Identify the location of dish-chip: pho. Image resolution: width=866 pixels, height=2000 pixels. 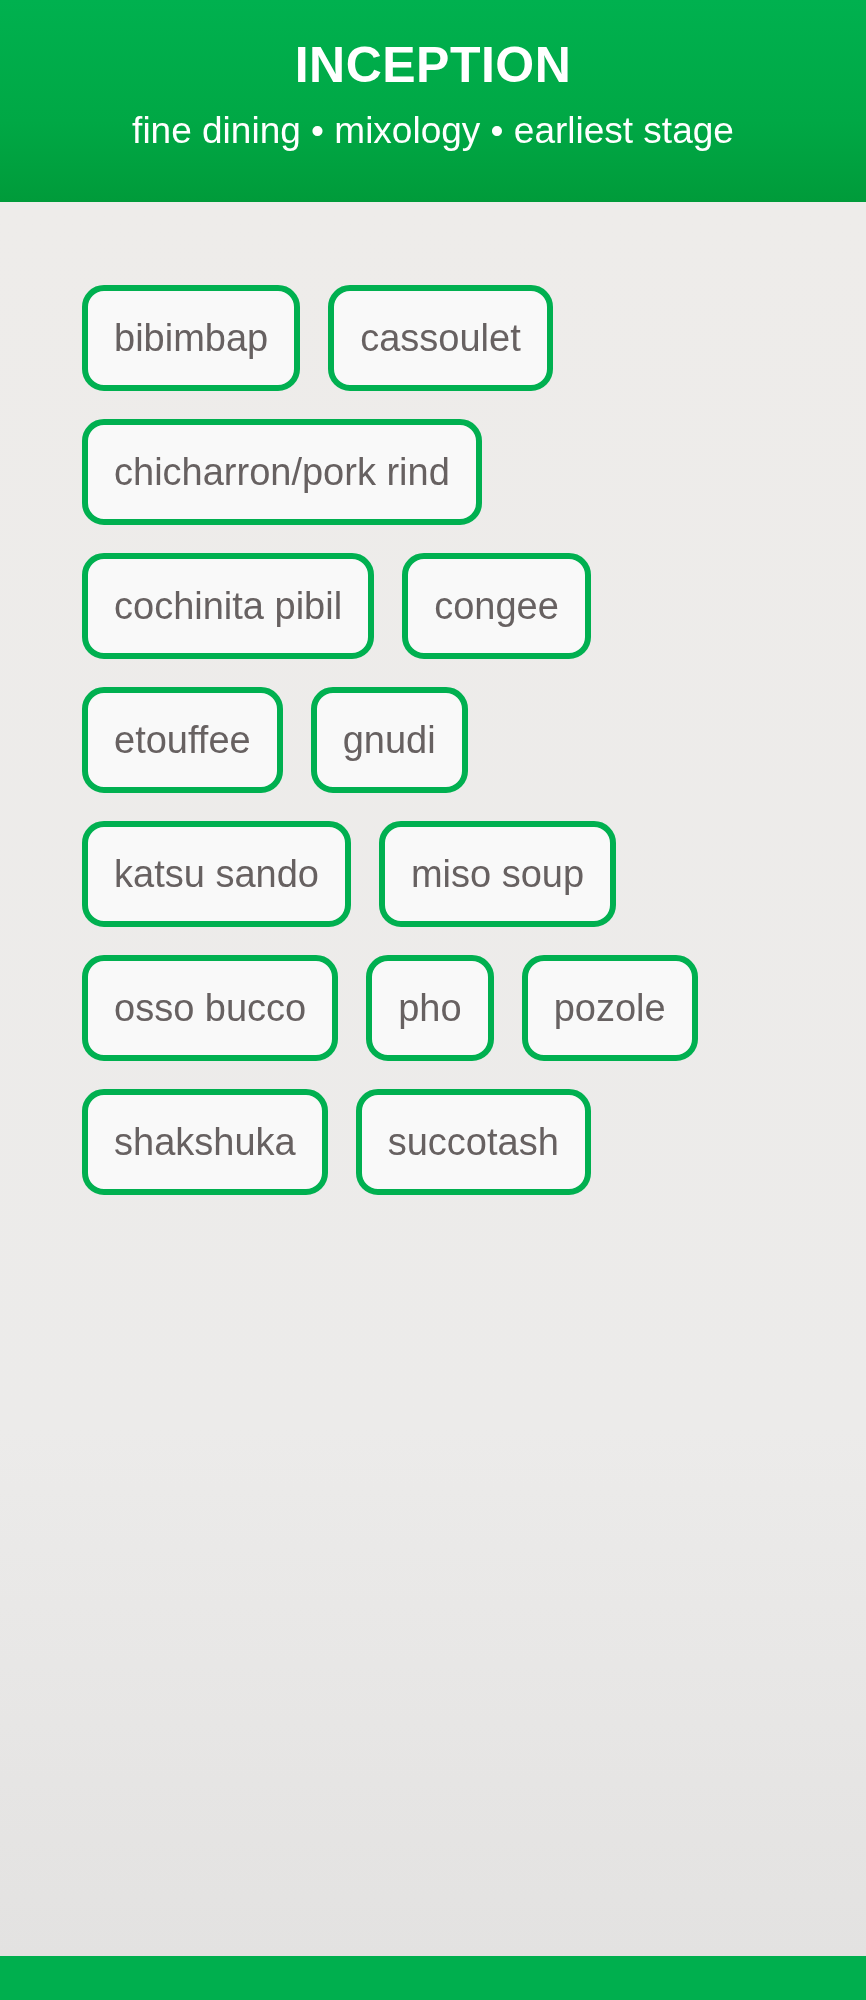
(430, 1008).